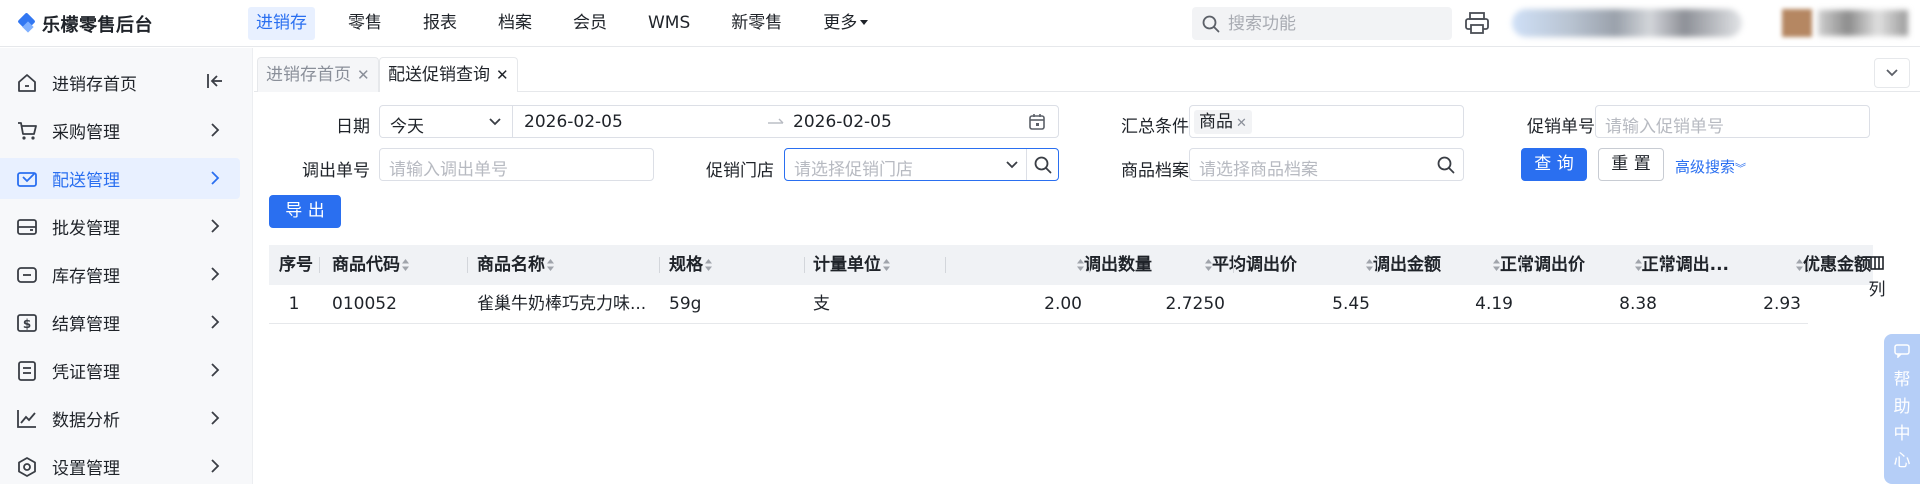 The image size is (1920, 484). I want to click on collapse-sidebar-icon, so click(214, 81).